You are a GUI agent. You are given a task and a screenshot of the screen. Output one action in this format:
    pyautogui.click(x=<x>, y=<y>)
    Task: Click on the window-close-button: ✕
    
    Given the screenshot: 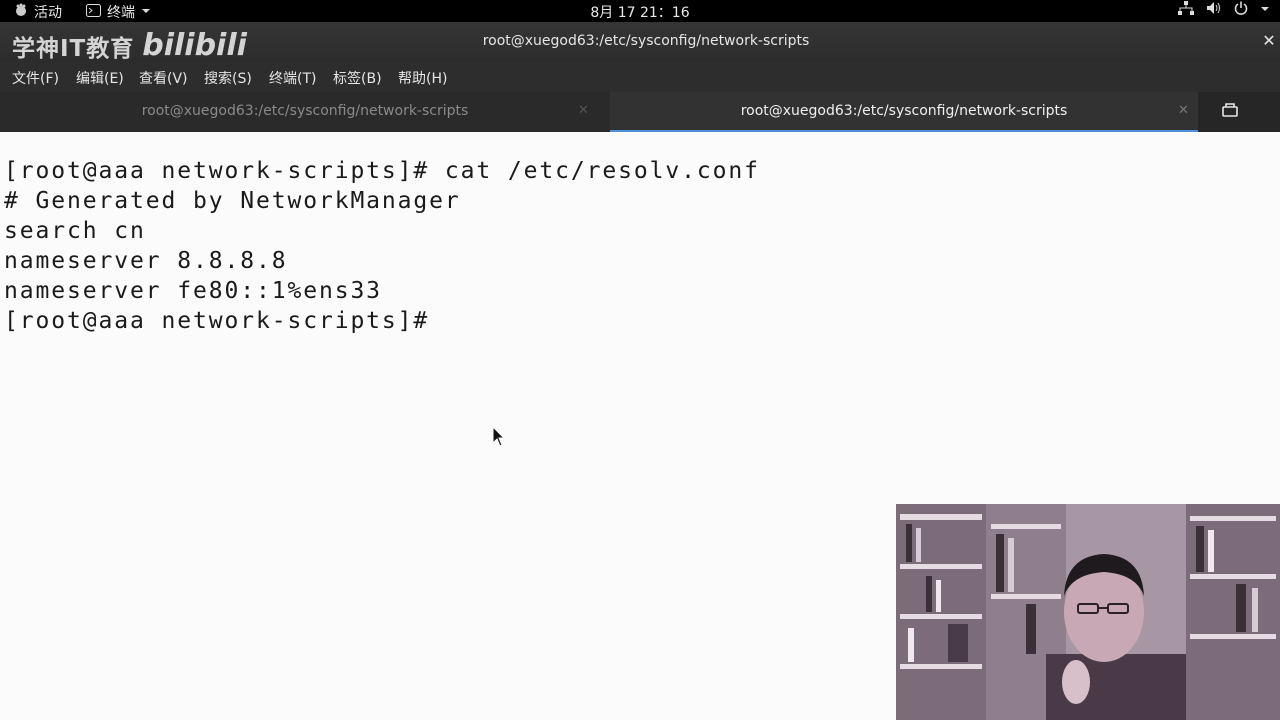 What is the action you would take?
    pyautogui.click(x=1269, y=41)
    